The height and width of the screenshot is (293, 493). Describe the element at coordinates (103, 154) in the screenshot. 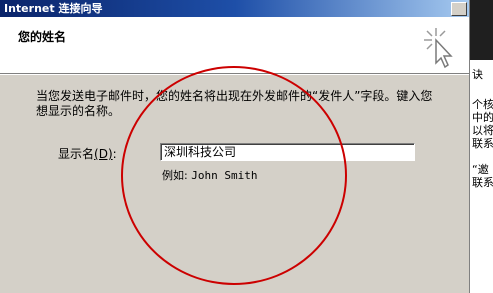

I see `display-name-label-key: (D)` at that location.